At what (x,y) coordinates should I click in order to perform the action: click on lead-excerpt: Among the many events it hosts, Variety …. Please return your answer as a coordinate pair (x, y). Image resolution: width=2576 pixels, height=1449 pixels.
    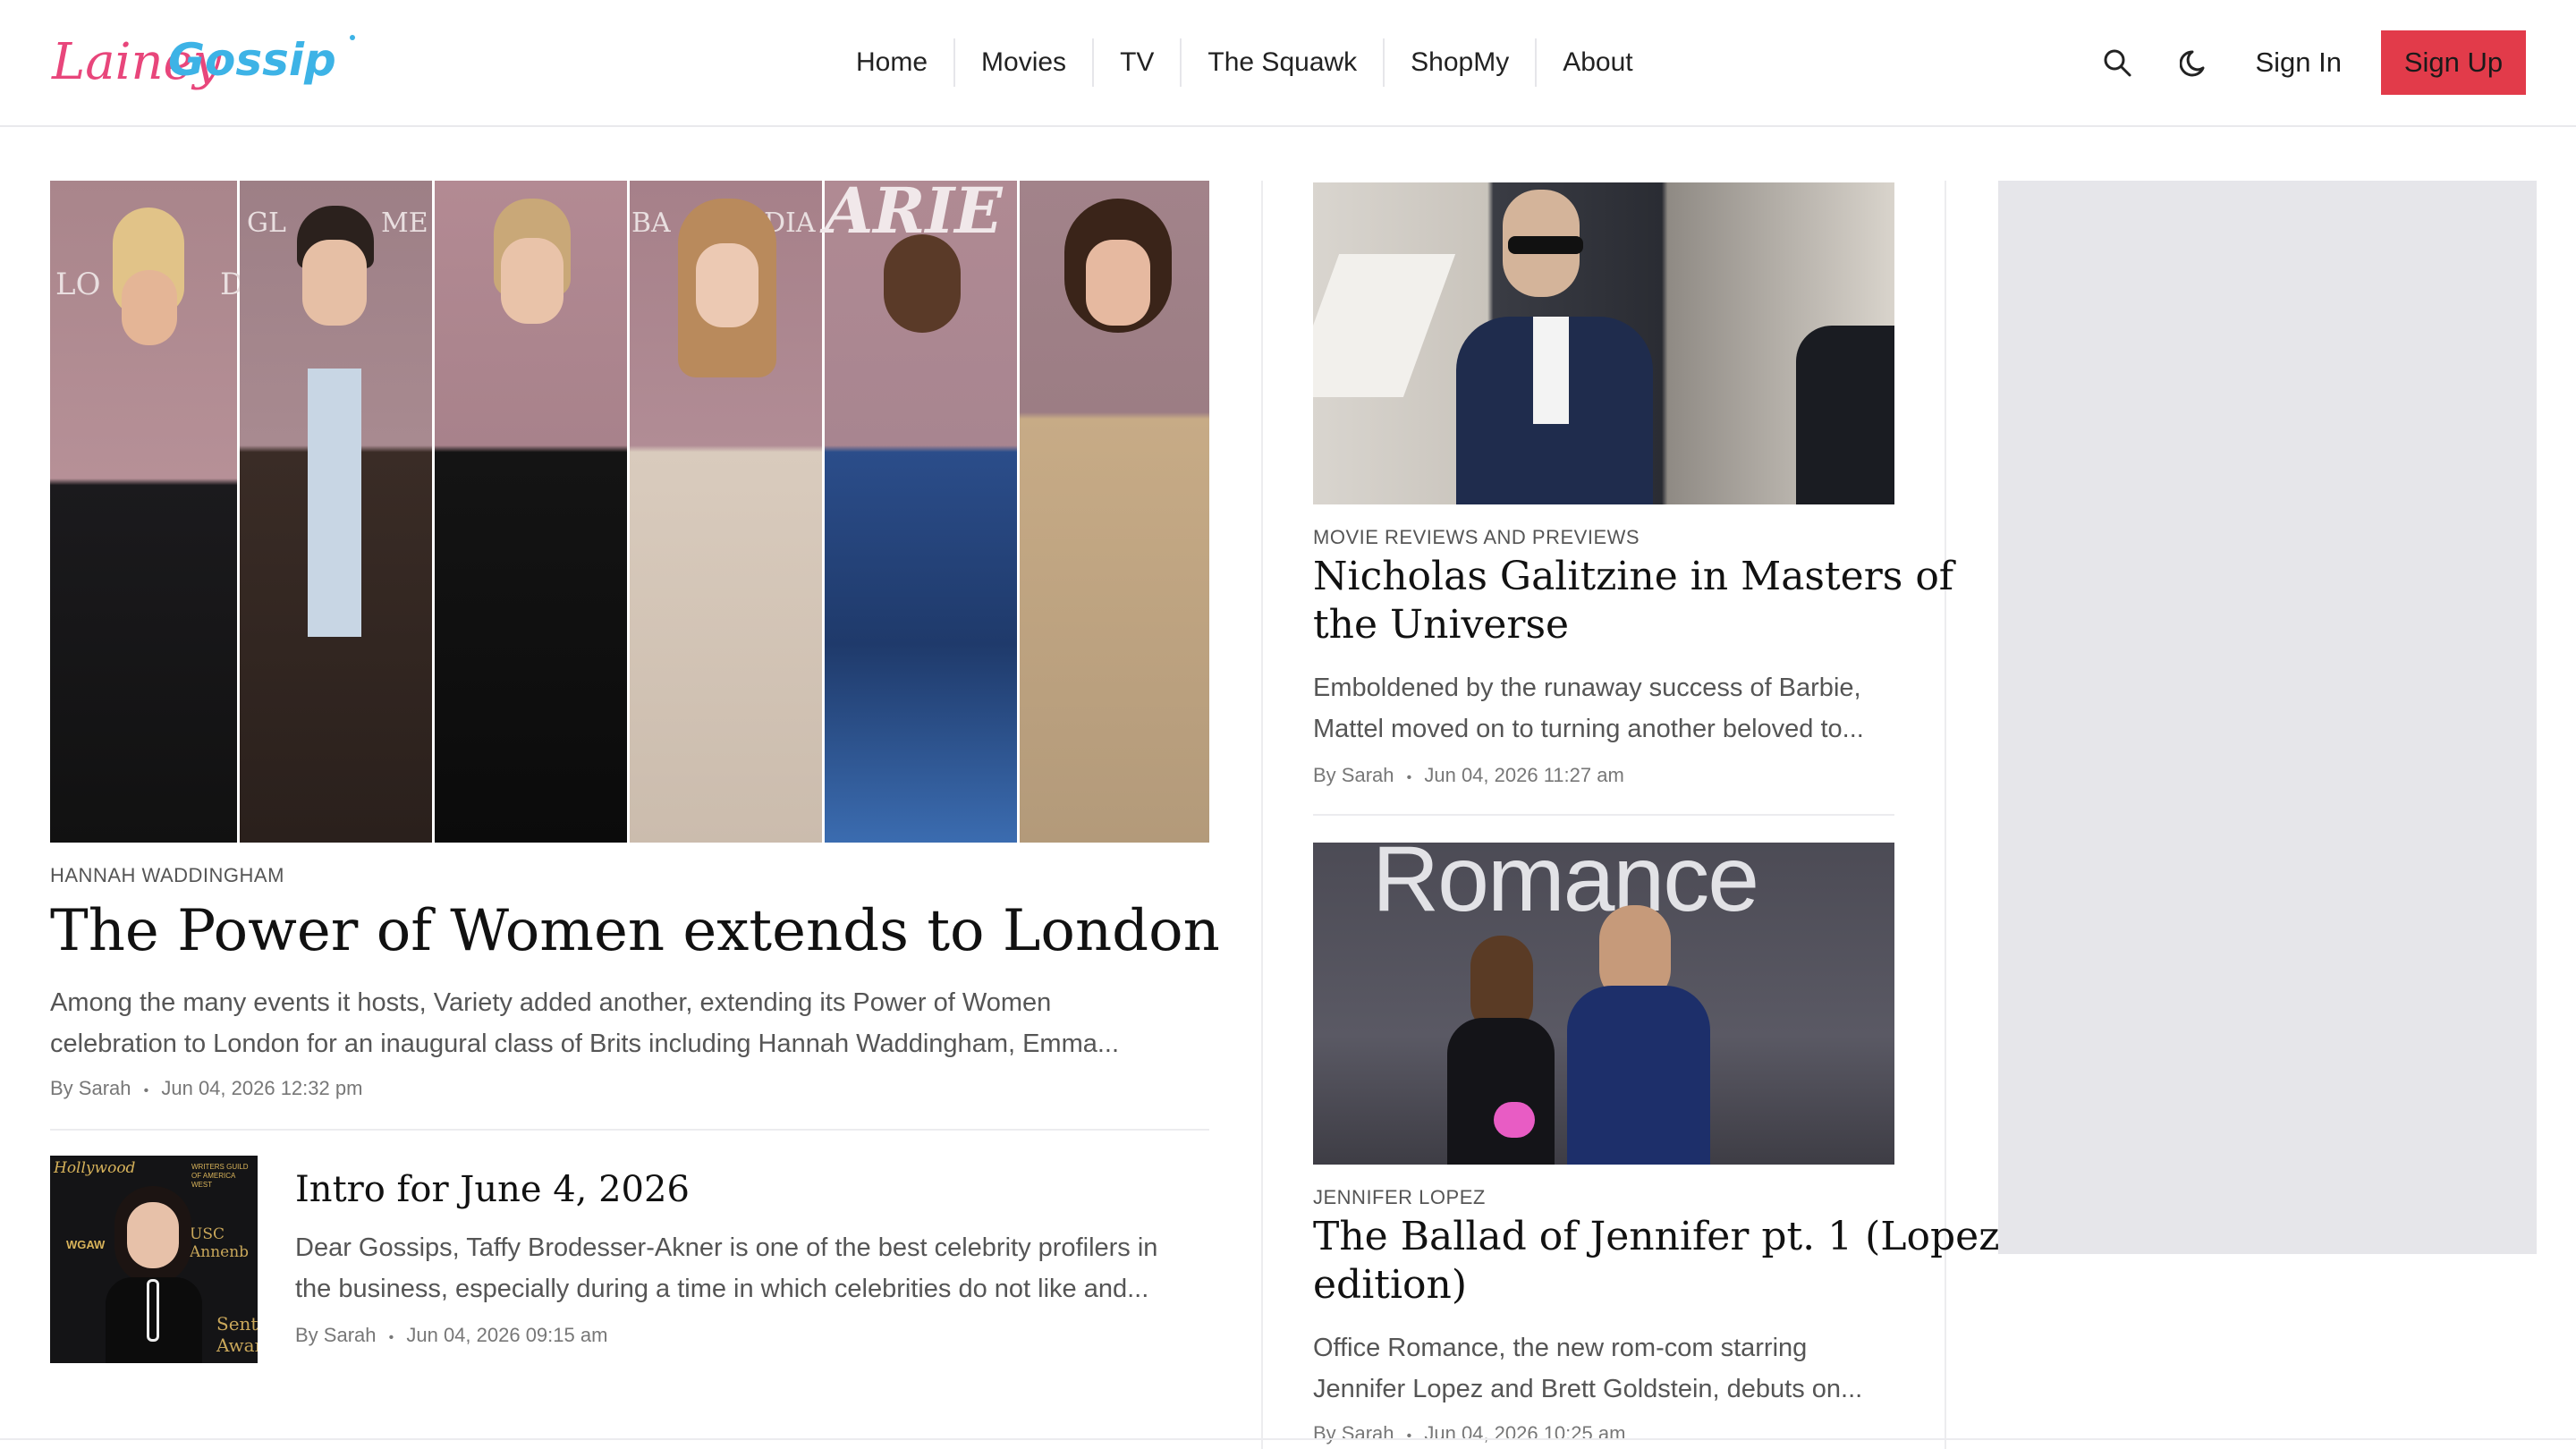
    Looking at the image, I should click on (584, 1023).